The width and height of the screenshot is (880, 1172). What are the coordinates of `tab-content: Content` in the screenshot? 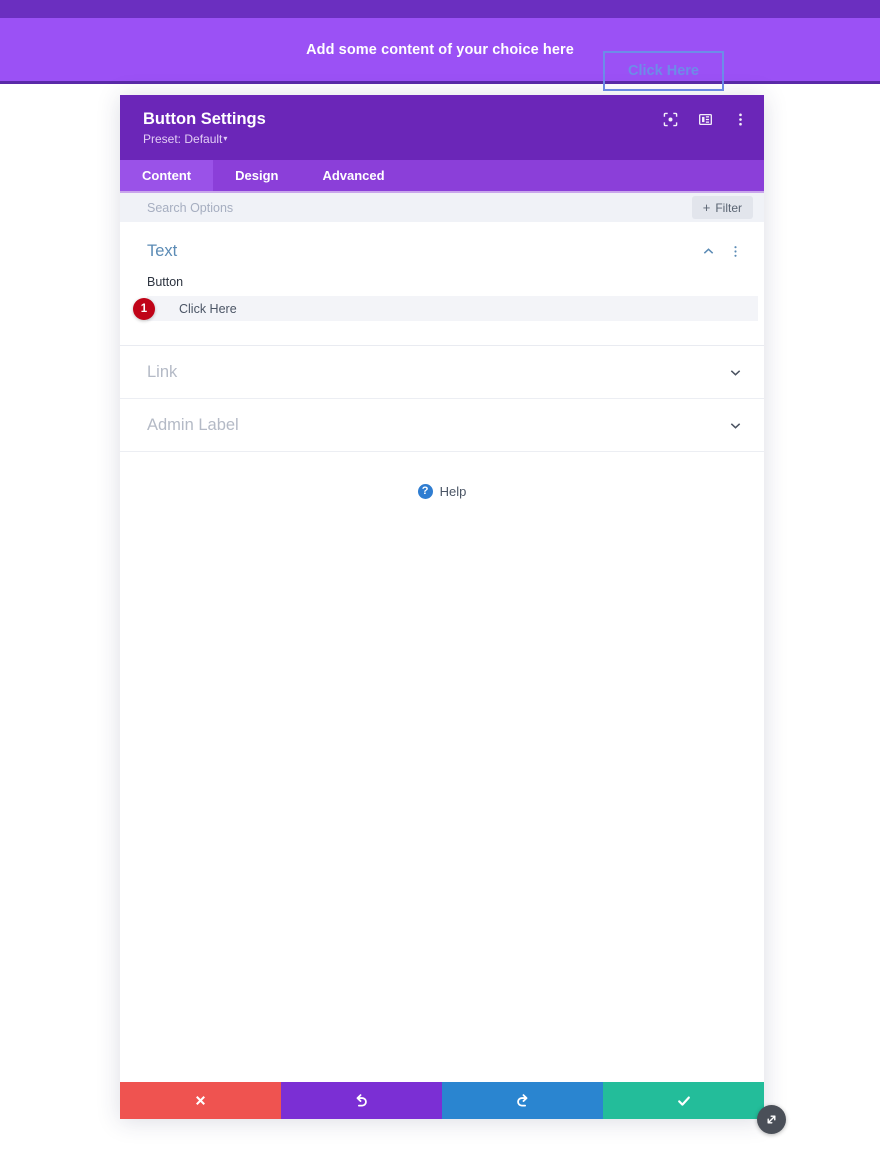 It's located at (167, 175).